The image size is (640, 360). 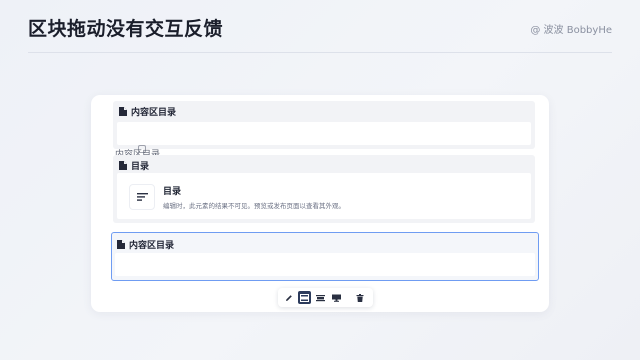 I want to click on edit-button, so click(x=288, y=297).